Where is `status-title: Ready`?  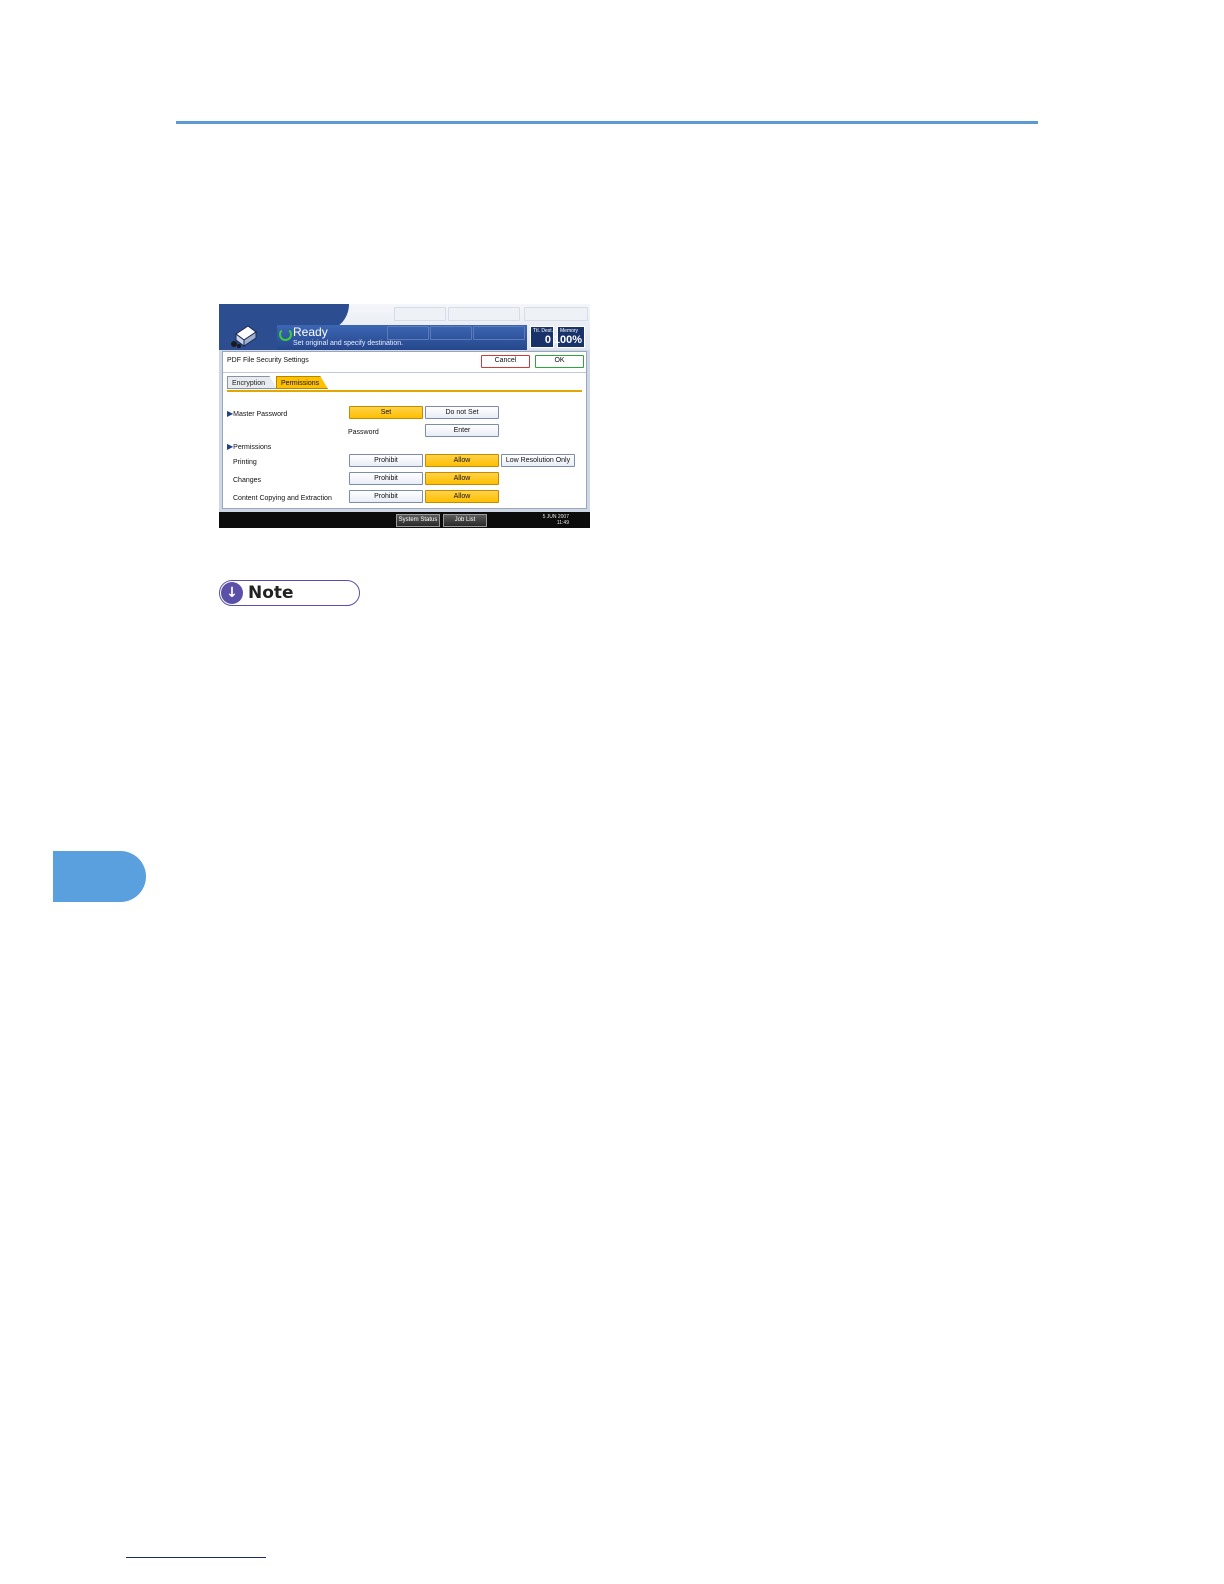
status-title: Ready is located at coordinates (310, 332).